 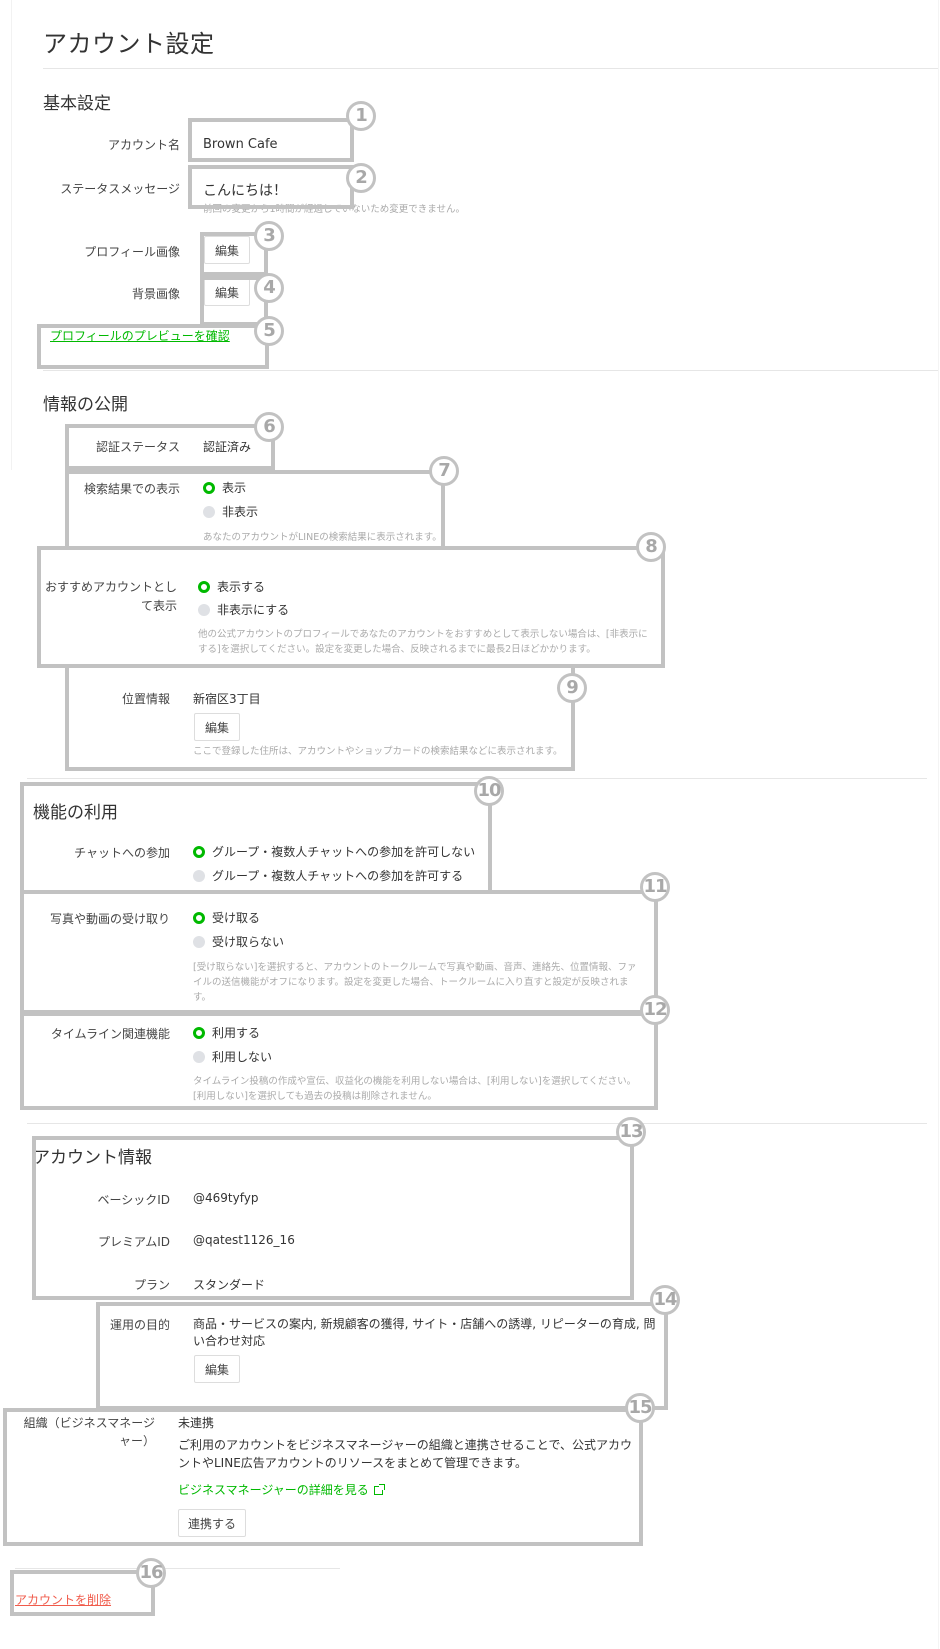 What do you see at coordinates (140, 335) in the screenshot?
I see `profile-preview-link: プロフィールのプレビューを確認` at bounding box center [140, 335].